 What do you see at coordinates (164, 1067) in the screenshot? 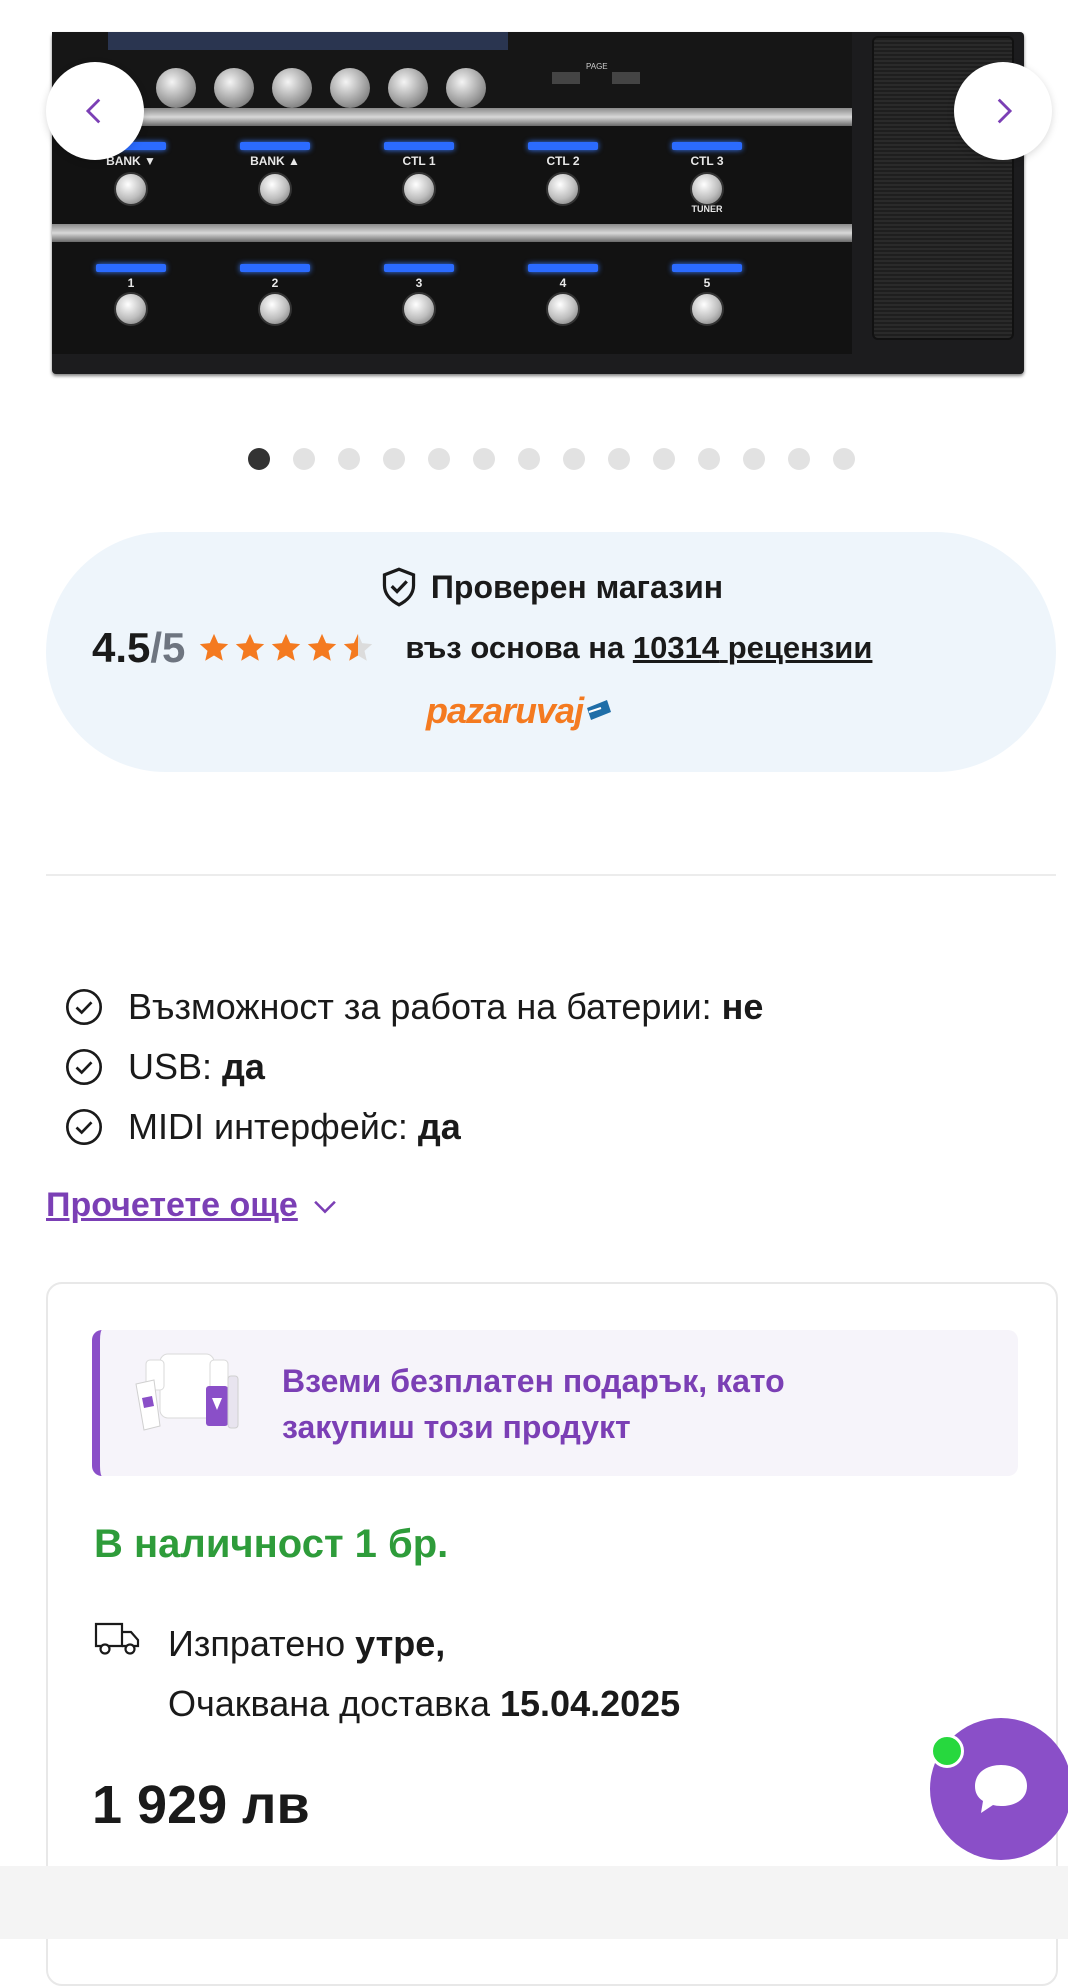
I see `spec-item: USB: да` at bounding box center [164, 1067].